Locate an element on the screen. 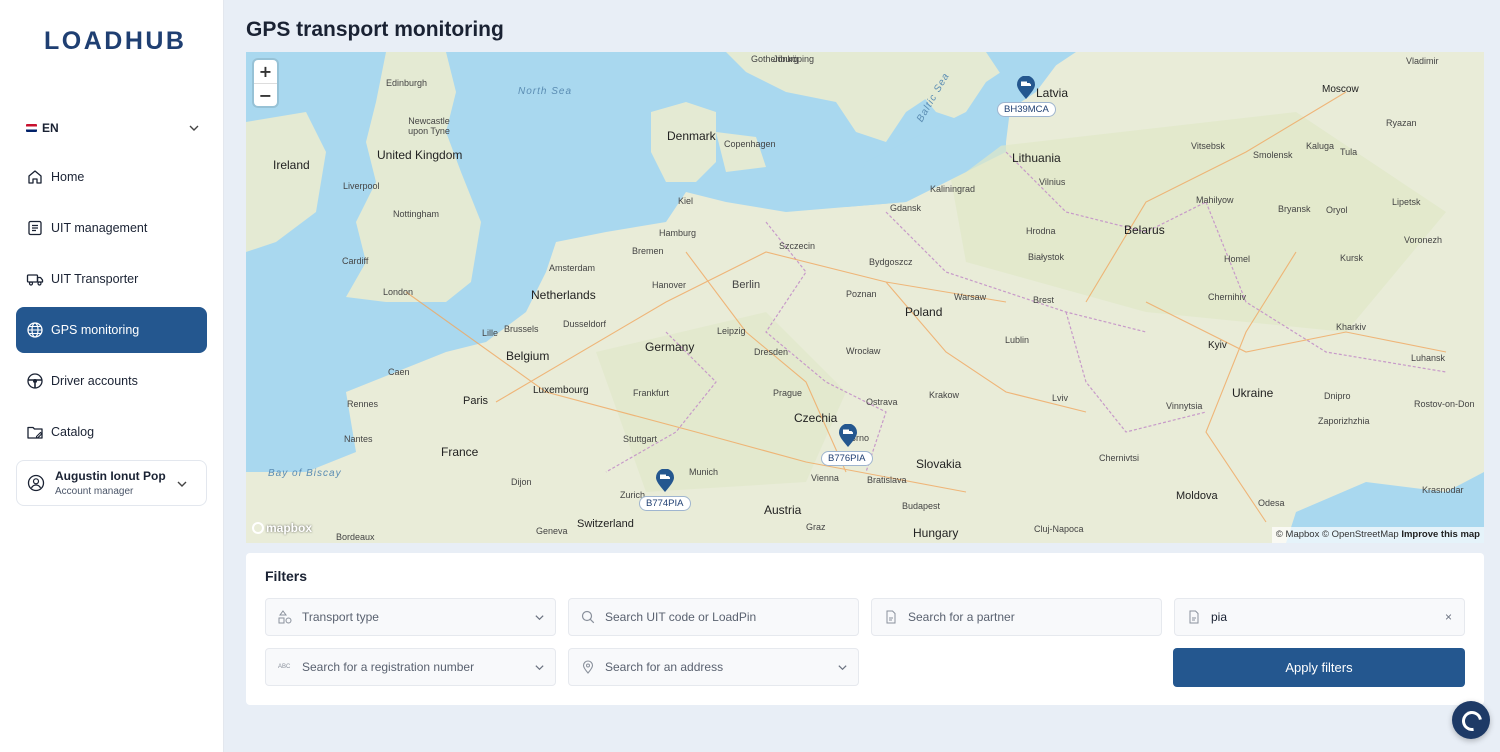 The width and height of the screenshot is (1500, 752). folder-edit-icon is located at coordinates (35, 432).